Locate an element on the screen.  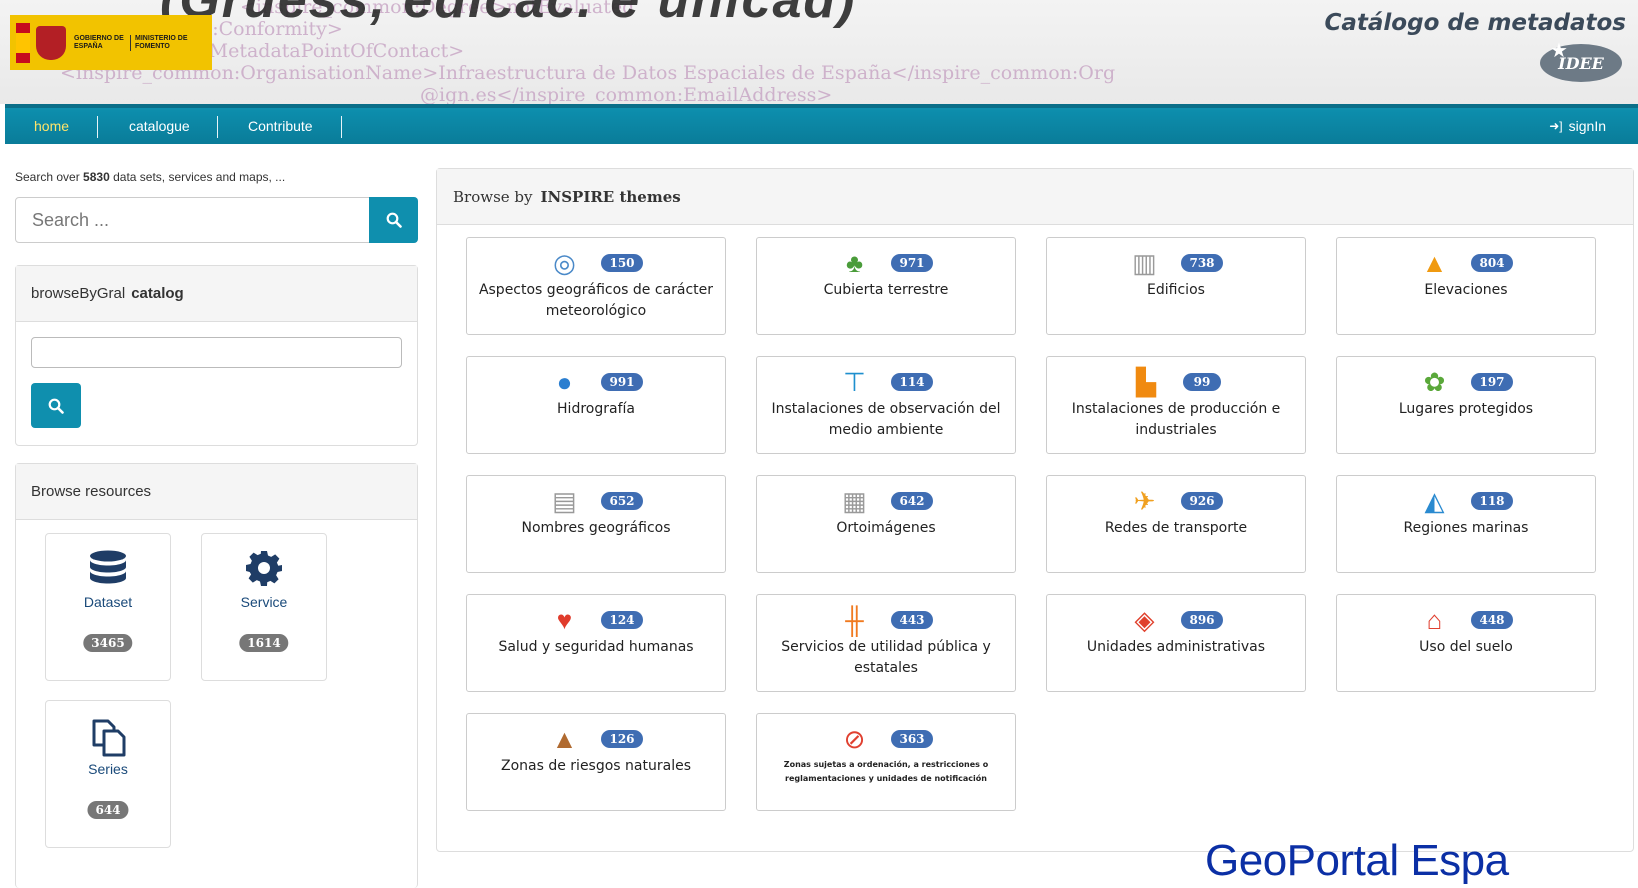
theme-card: ◈ 896 Unidades administrativas is located at coordinates (1176, 643).